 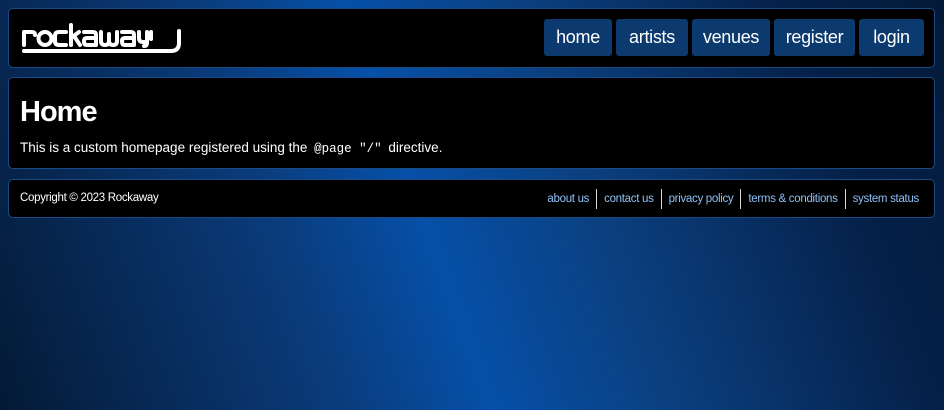 What do you see at coordinates (471, 38) in the screenshot?
I see `site-header: home artists venues register login` at bounding box center [471, 38].